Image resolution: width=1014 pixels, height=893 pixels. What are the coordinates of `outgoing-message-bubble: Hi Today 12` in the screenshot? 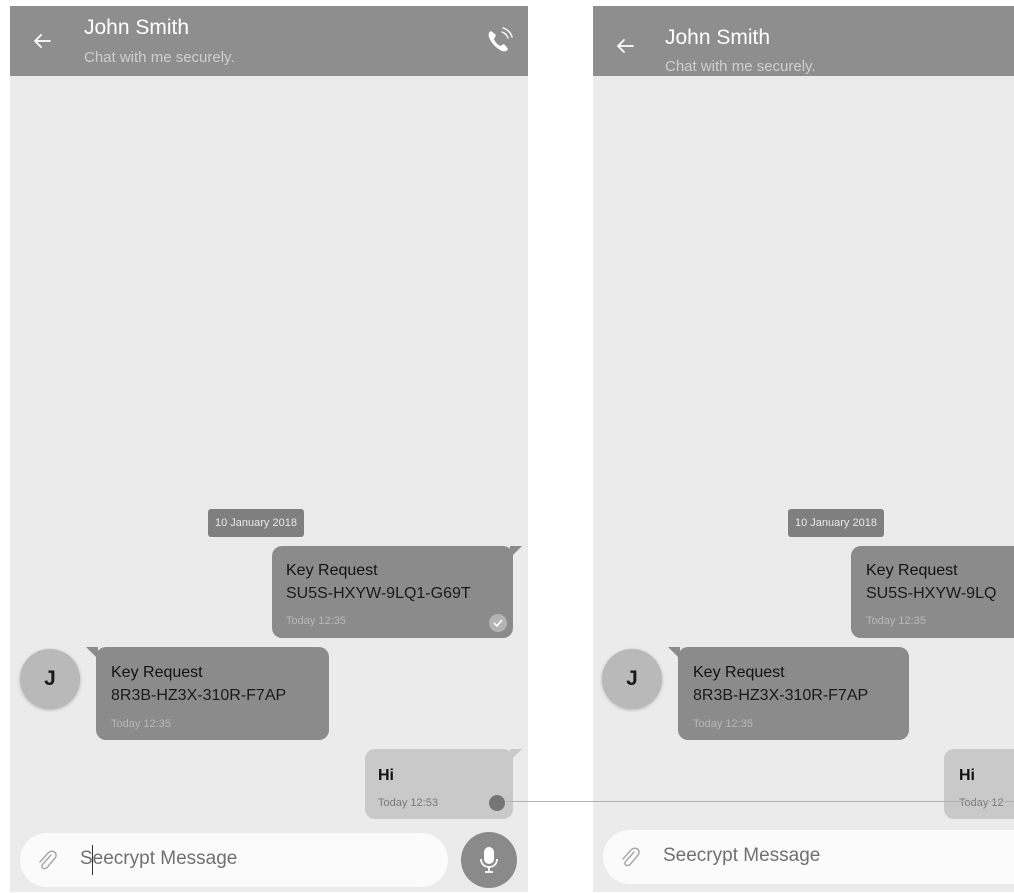 It's located at (979, 784).